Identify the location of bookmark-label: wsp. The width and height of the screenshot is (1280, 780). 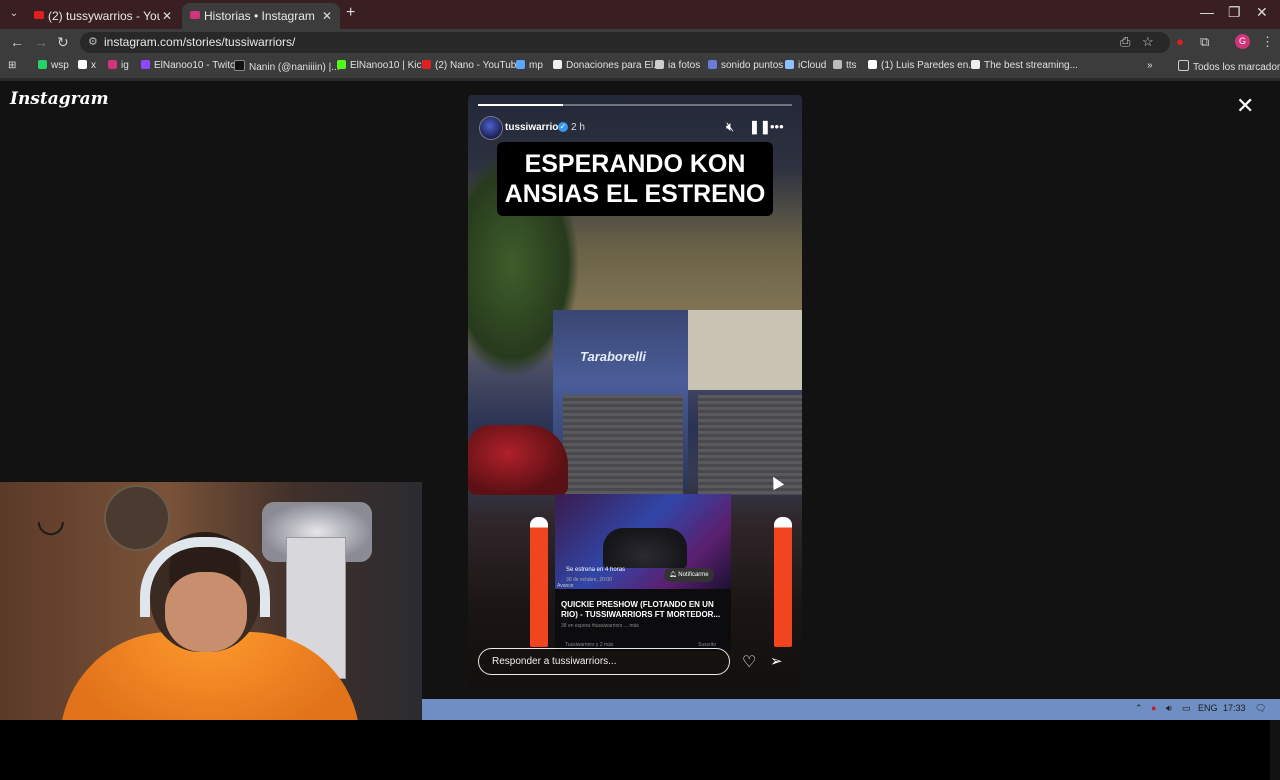
(60, 65).